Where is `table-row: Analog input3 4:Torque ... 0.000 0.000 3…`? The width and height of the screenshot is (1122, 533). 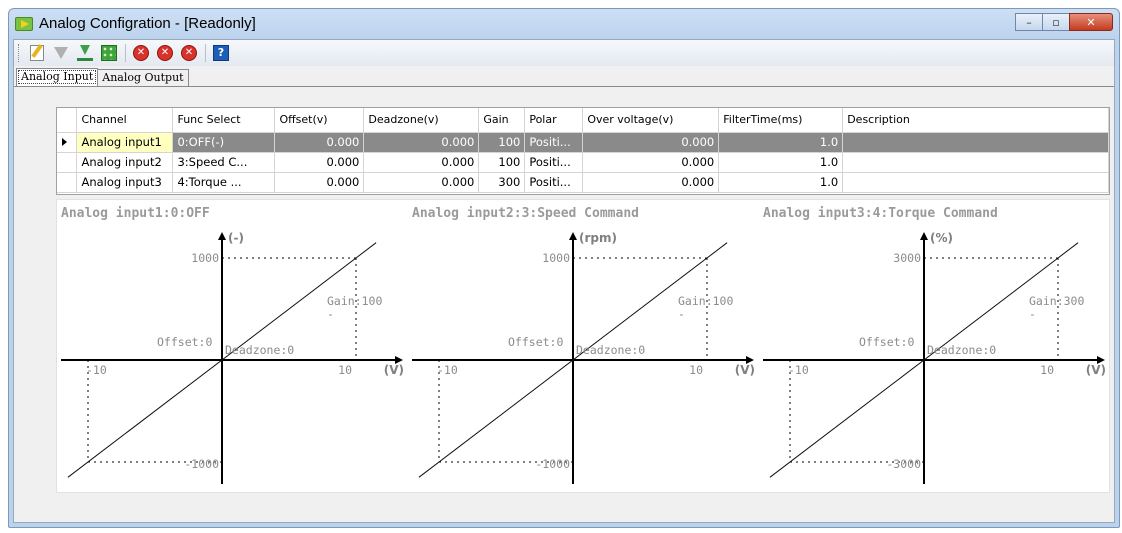
table-row: Analog input3 4:Torque ... 0.000 0.000 3… is located at coordinates (583, 182).